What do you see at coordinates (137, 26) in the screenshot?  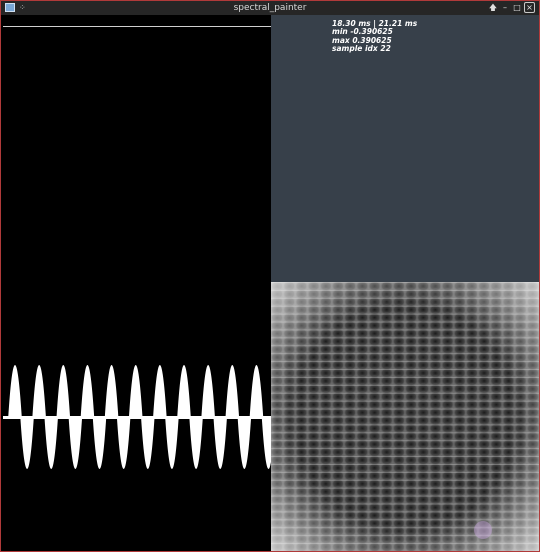 I see `waveform-top-line` at bounding box center [137, 26].